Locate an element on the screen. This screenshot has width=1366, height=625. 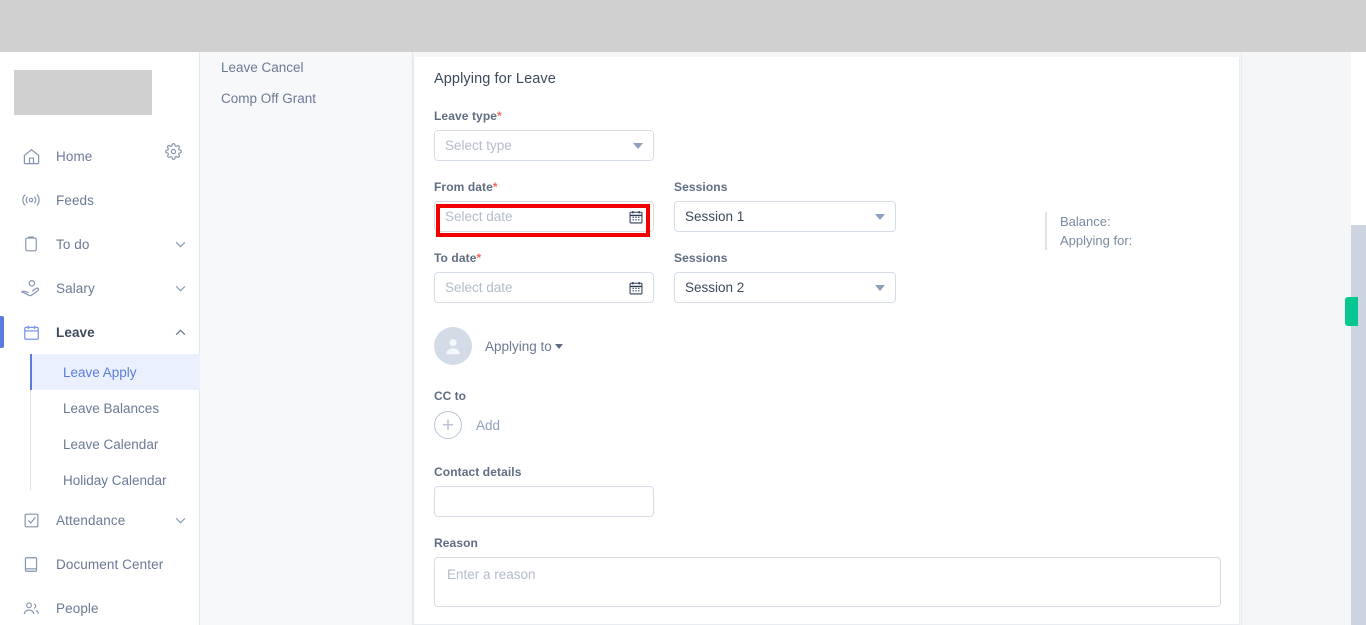
people-icon is located at coordinates (31, 608).